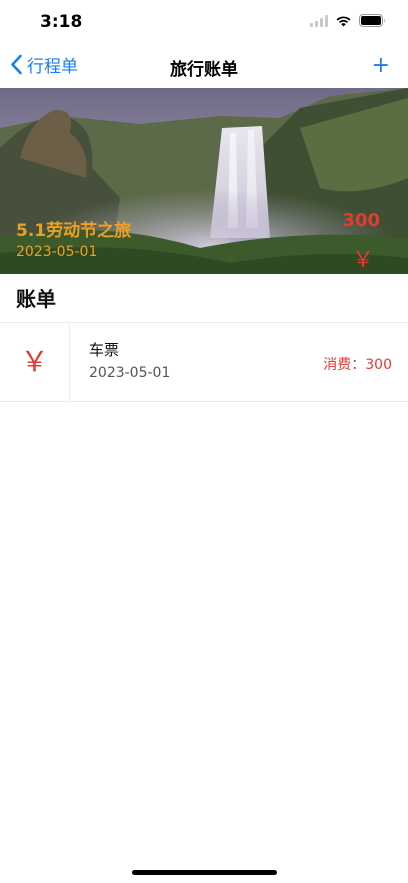 Image resolution: width=408 pixels, height=883 pixels. What do you see at coordinates (372, 20) in the screenshot?
I see `battery-icon` at bounding box center [372, 20].